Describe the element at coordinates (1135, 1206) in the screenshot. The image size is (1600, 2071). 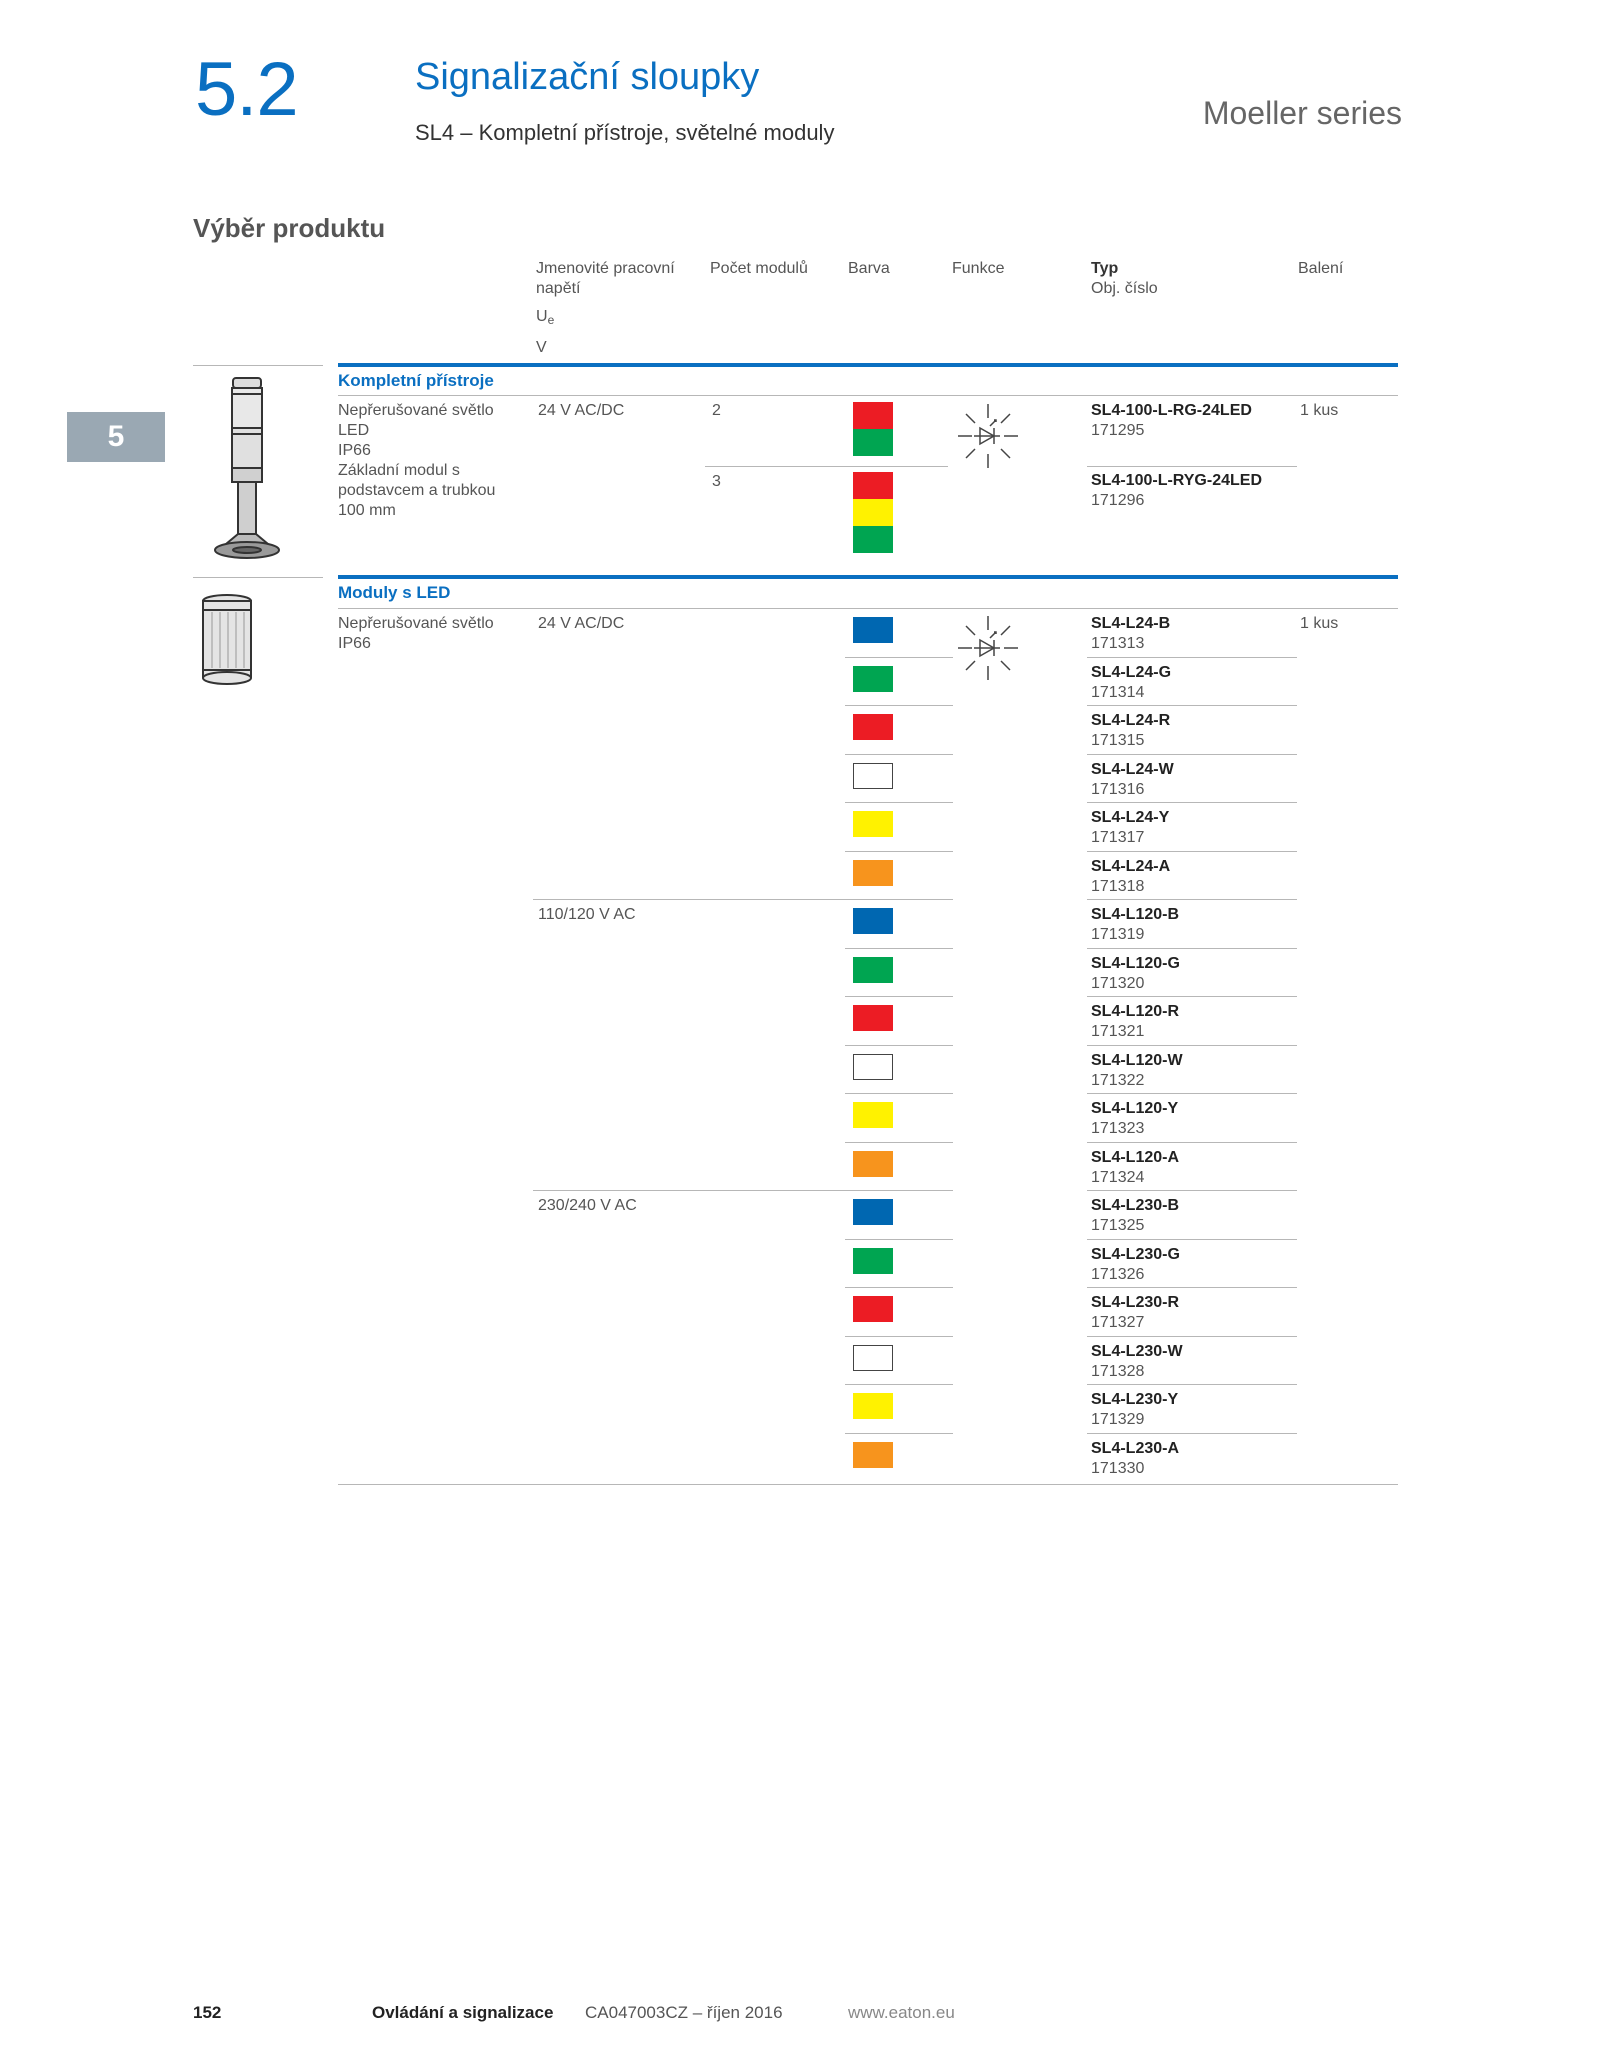
I see `product-type: SL4-L230-B` at that location.